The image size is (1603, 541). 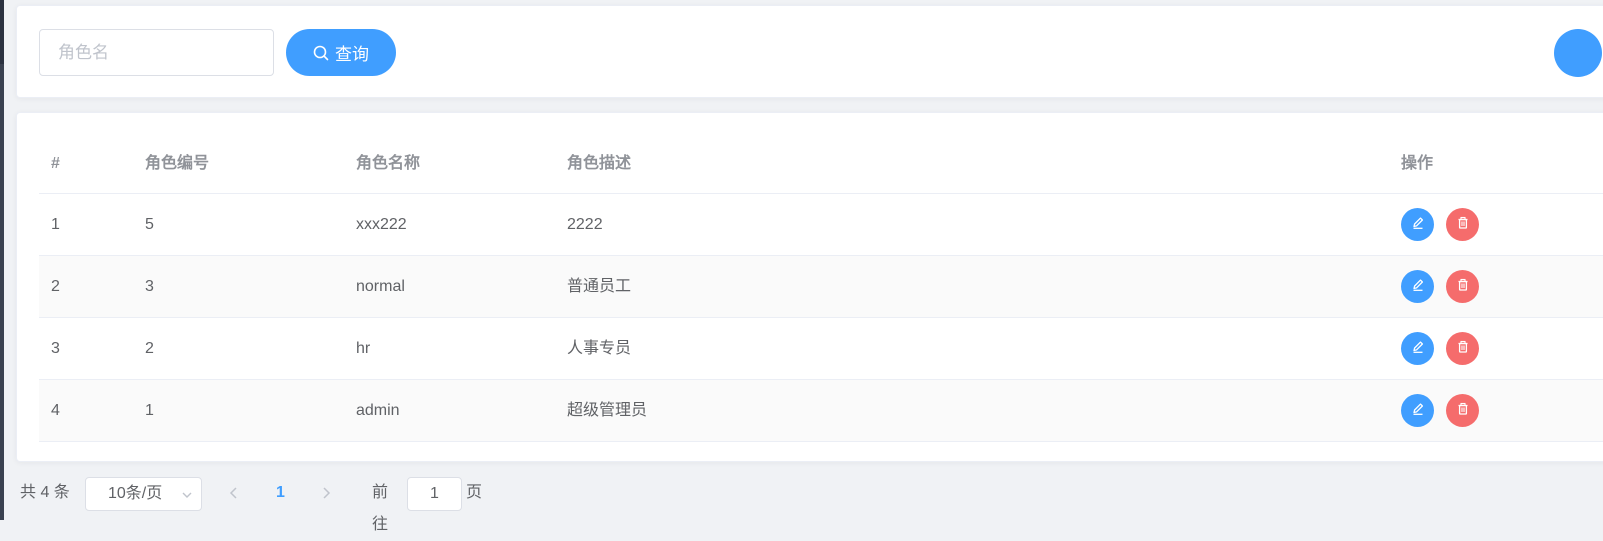 What do you see at coordinates (177, 163) in the screenshot?
I see `column-header-role-id: 角色编号` at bounding box center [177, 163].